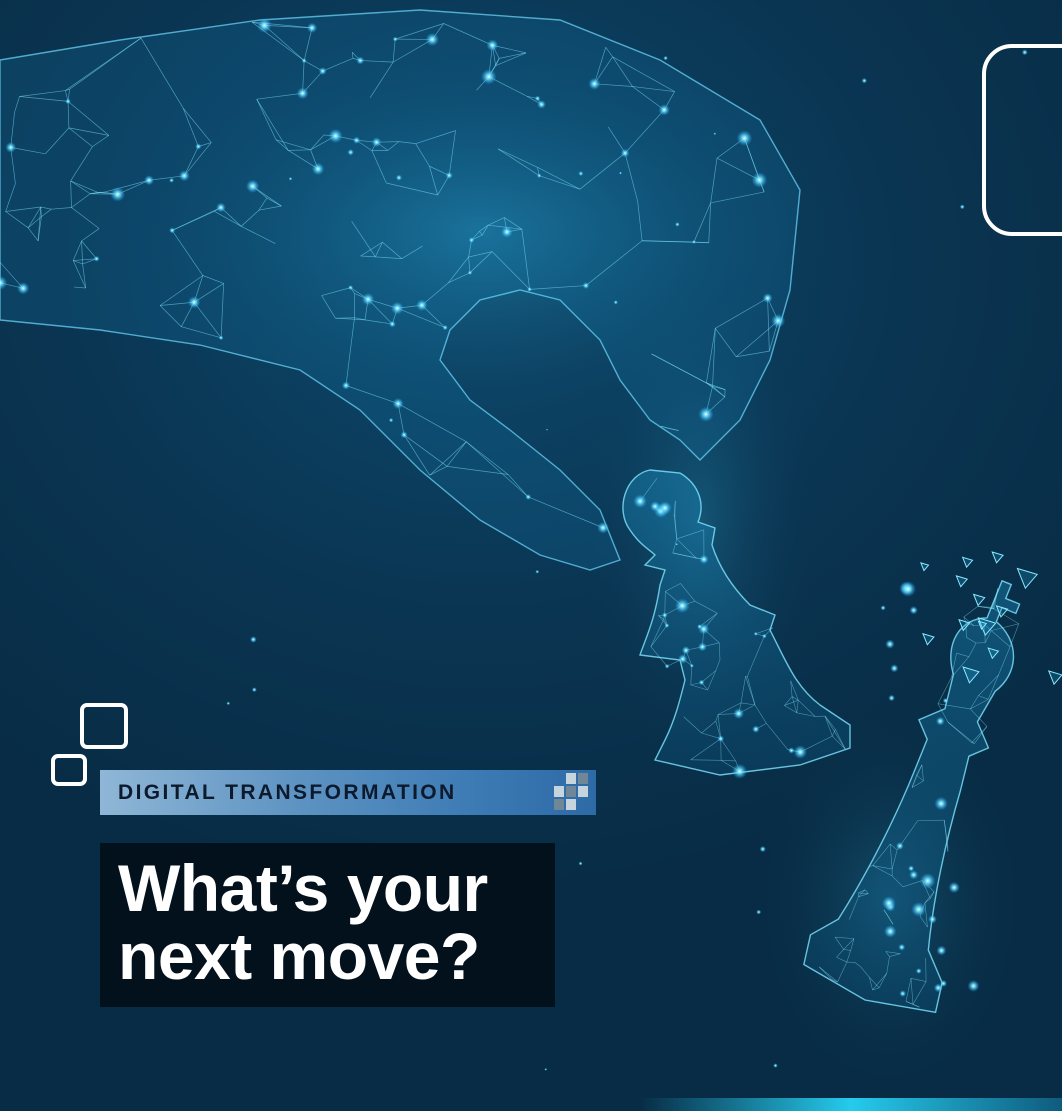 The height and width of the screenshot is (1111, 1062). Describe the element at coordinates (299, 956) in the screenshot. I see `headline-line-2: next move?` at that location.